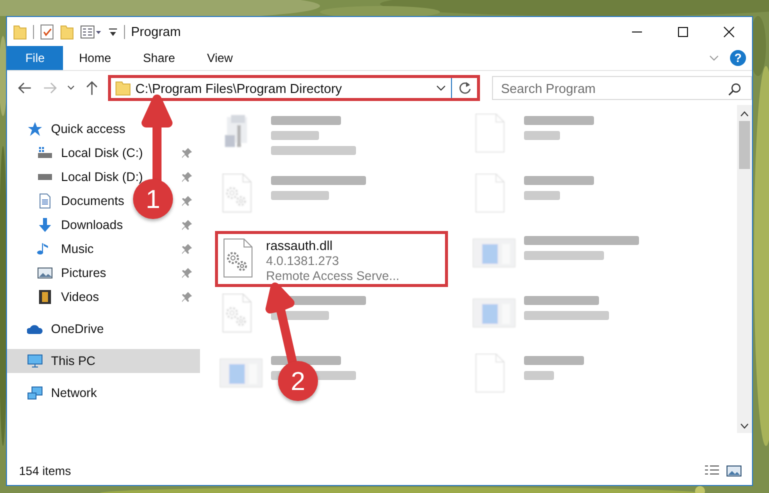 The height and width of the screenshot is (493, 769). I want to click on sidebar-item: Downloads, so click(92, 225).